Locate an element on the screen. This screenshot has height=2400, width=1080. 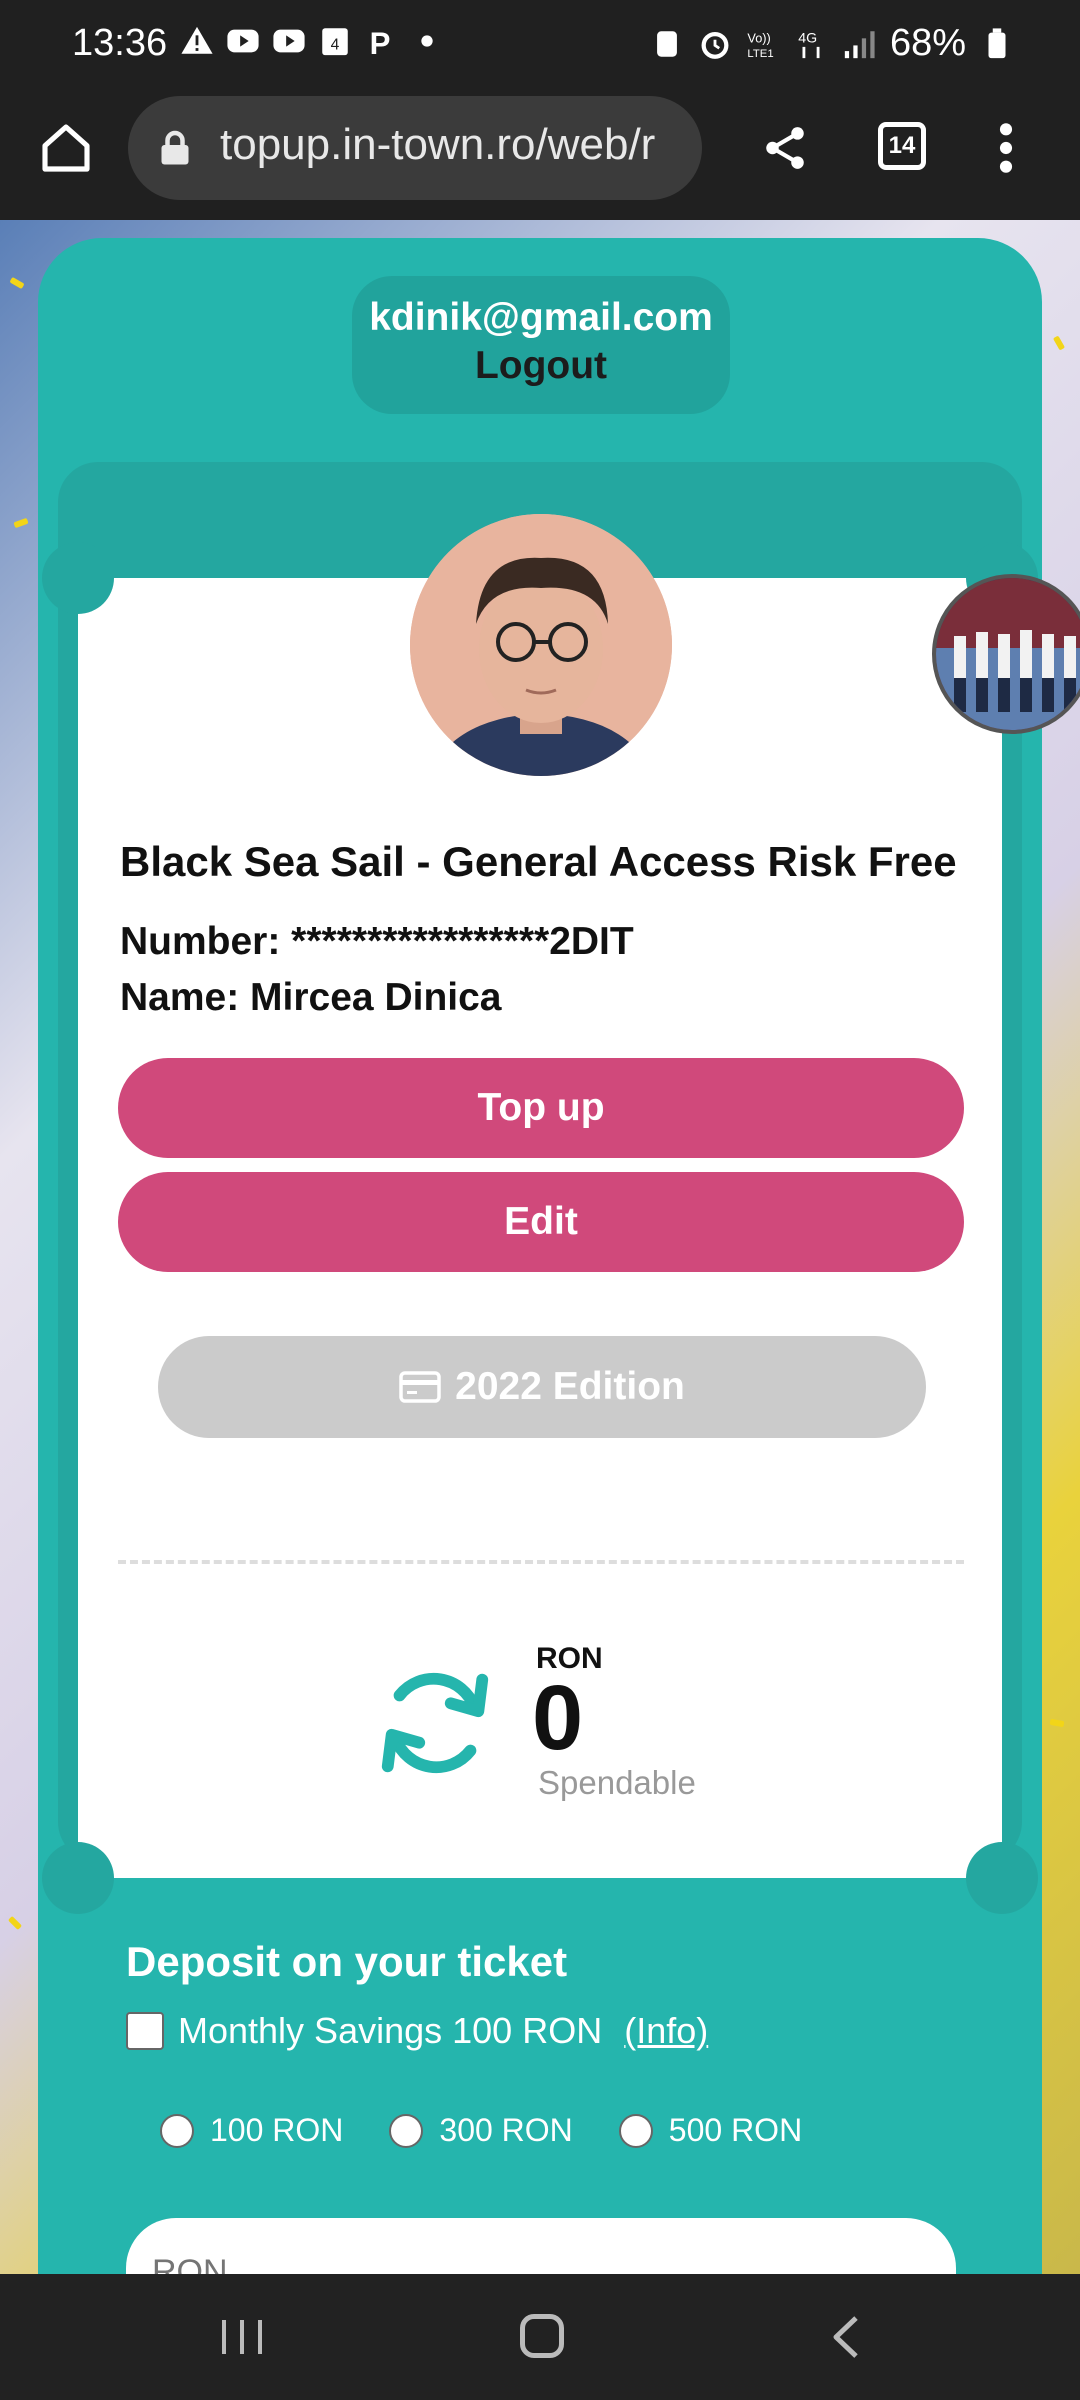
avatar is located at coordinates (541, 645).